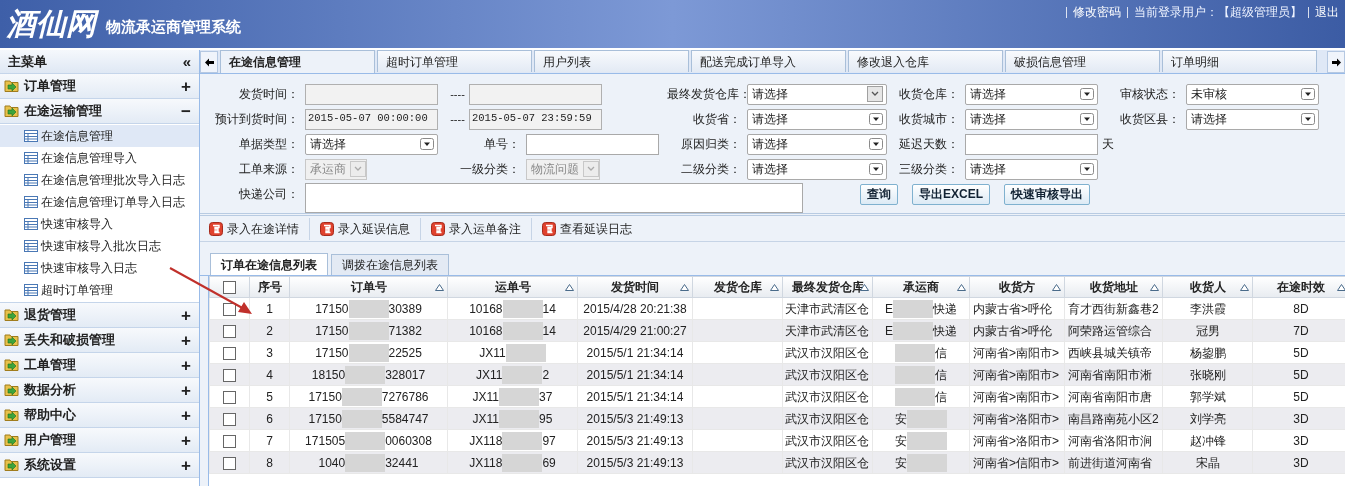 This screenshot has height=486, width=1345. Describe the element at coordinates (297, 61) in the screenshot. I see `tab: 在途信息管理` at that location.